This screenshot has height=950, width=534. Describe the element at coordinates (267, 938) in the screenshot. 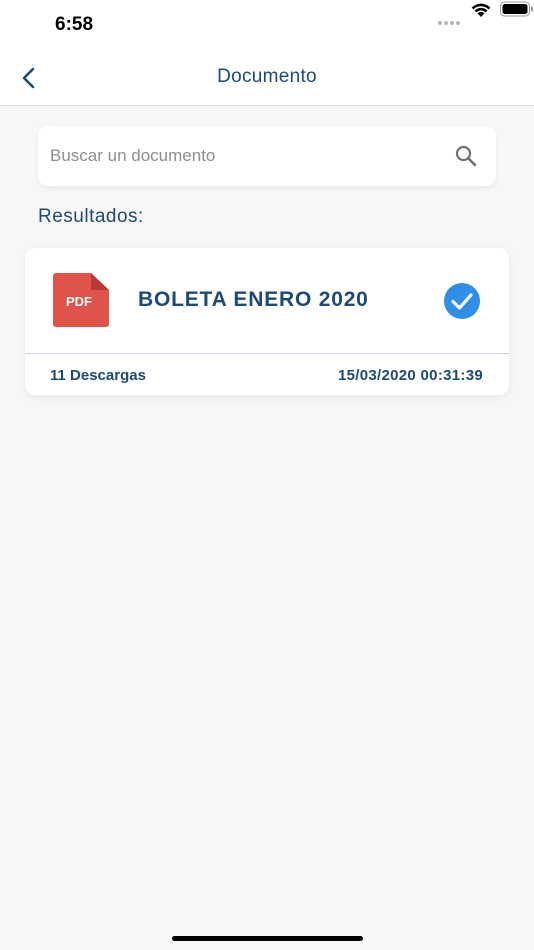

I see `home-indicator` at that location.